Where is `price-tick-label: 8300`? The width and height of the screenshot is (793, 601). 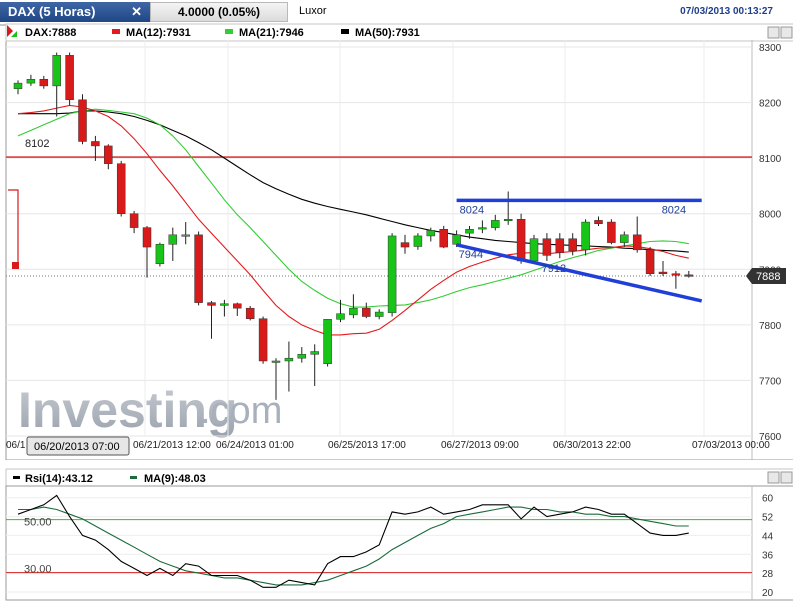 price-tick-label: 8300 is located at coordinates (770, 48).